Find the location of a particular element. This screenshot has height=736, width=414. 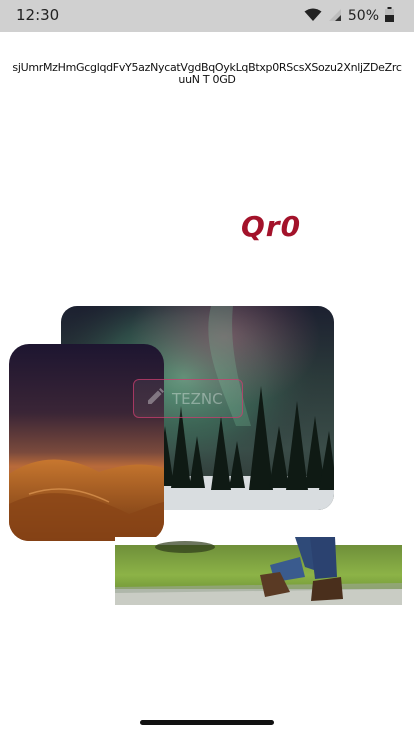

walking-photo is located at coordinates (258, 571).